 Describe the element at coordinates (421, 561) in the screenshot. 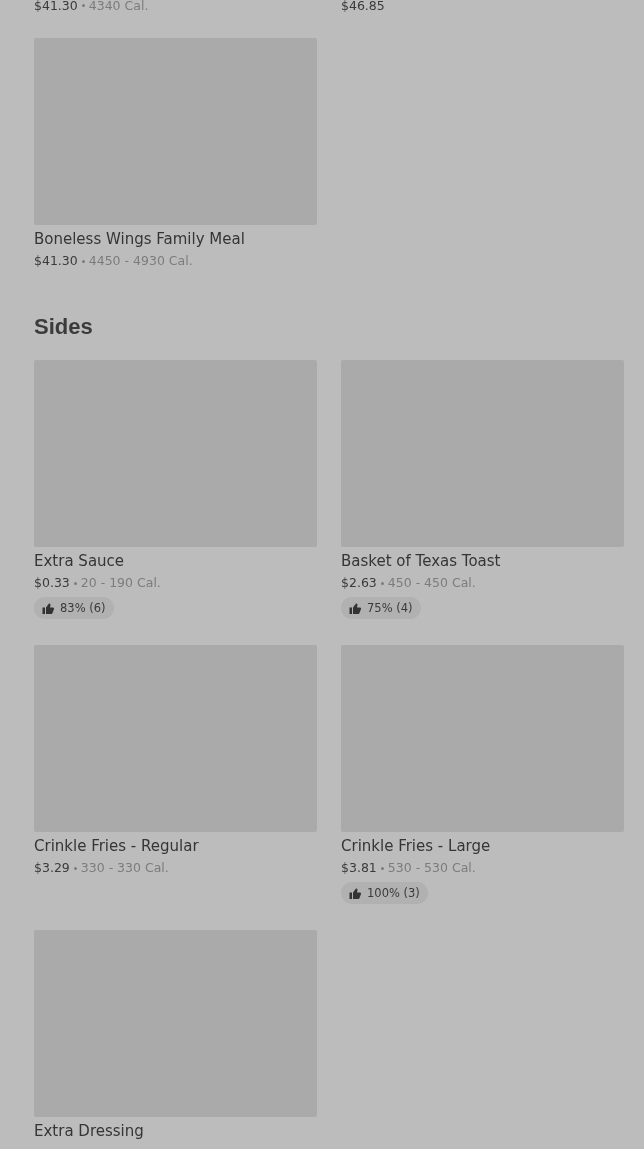

I see `item-name: Basket of Texas Toast` at that location.